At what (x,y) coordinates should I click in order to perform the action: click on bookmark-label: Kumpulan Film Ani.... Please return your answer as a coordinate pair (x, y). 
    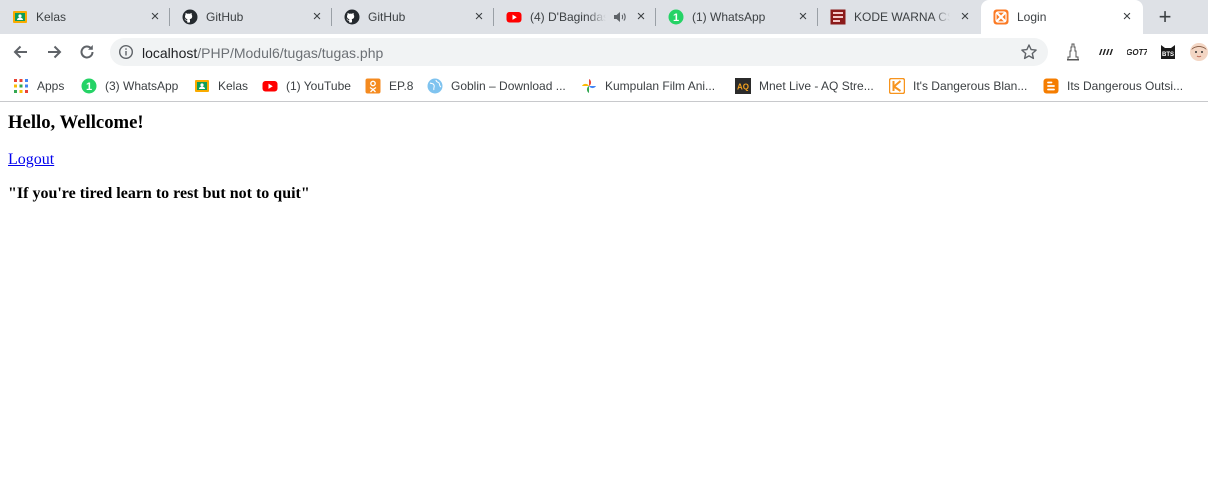
    Looking at the image, I should click on (660, 86).